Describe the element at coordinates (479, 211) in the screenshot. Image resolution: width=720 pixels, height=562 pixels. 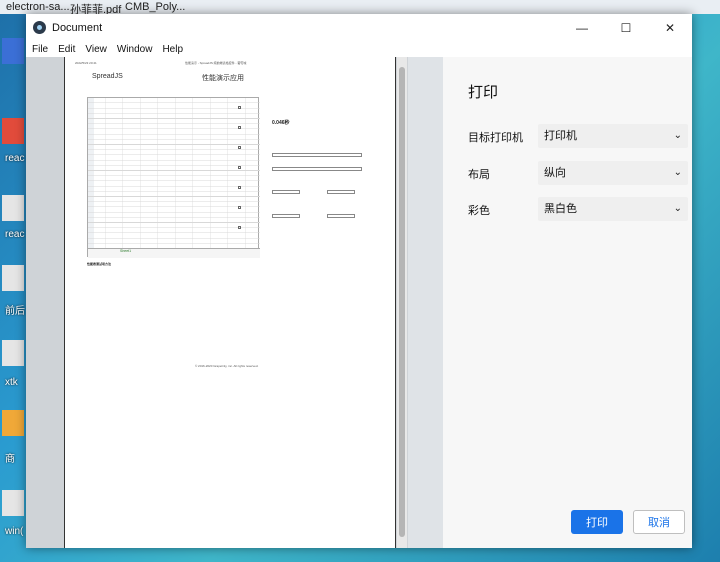
I see `color-label: 彩色` at that location.